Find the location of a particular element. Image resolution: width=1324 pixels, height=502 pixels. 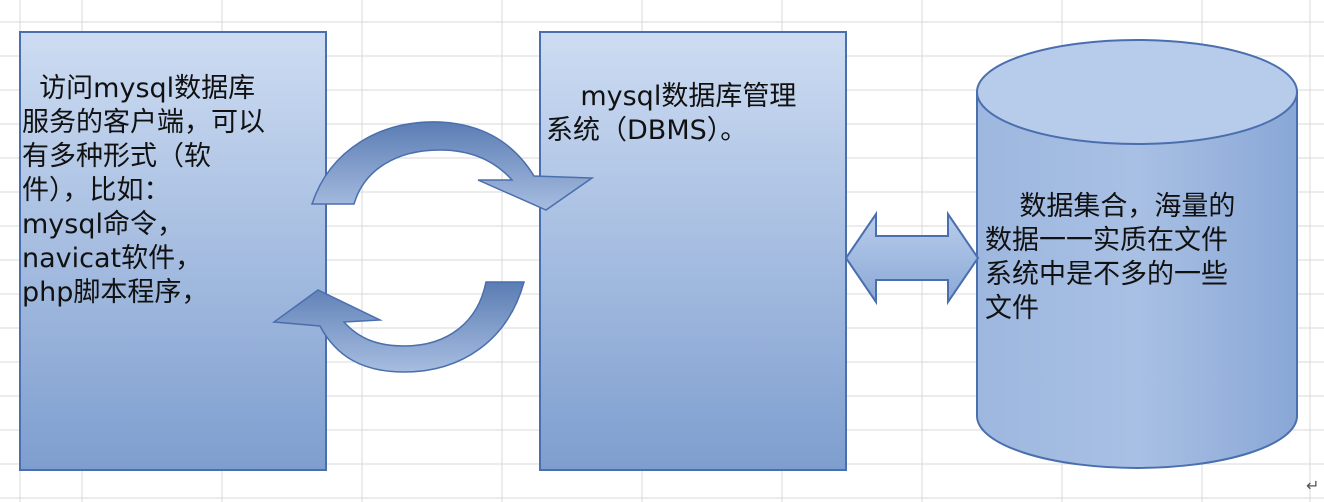

client-box-line: 服务的客户端，可以 is located at coordinates (143, 122).